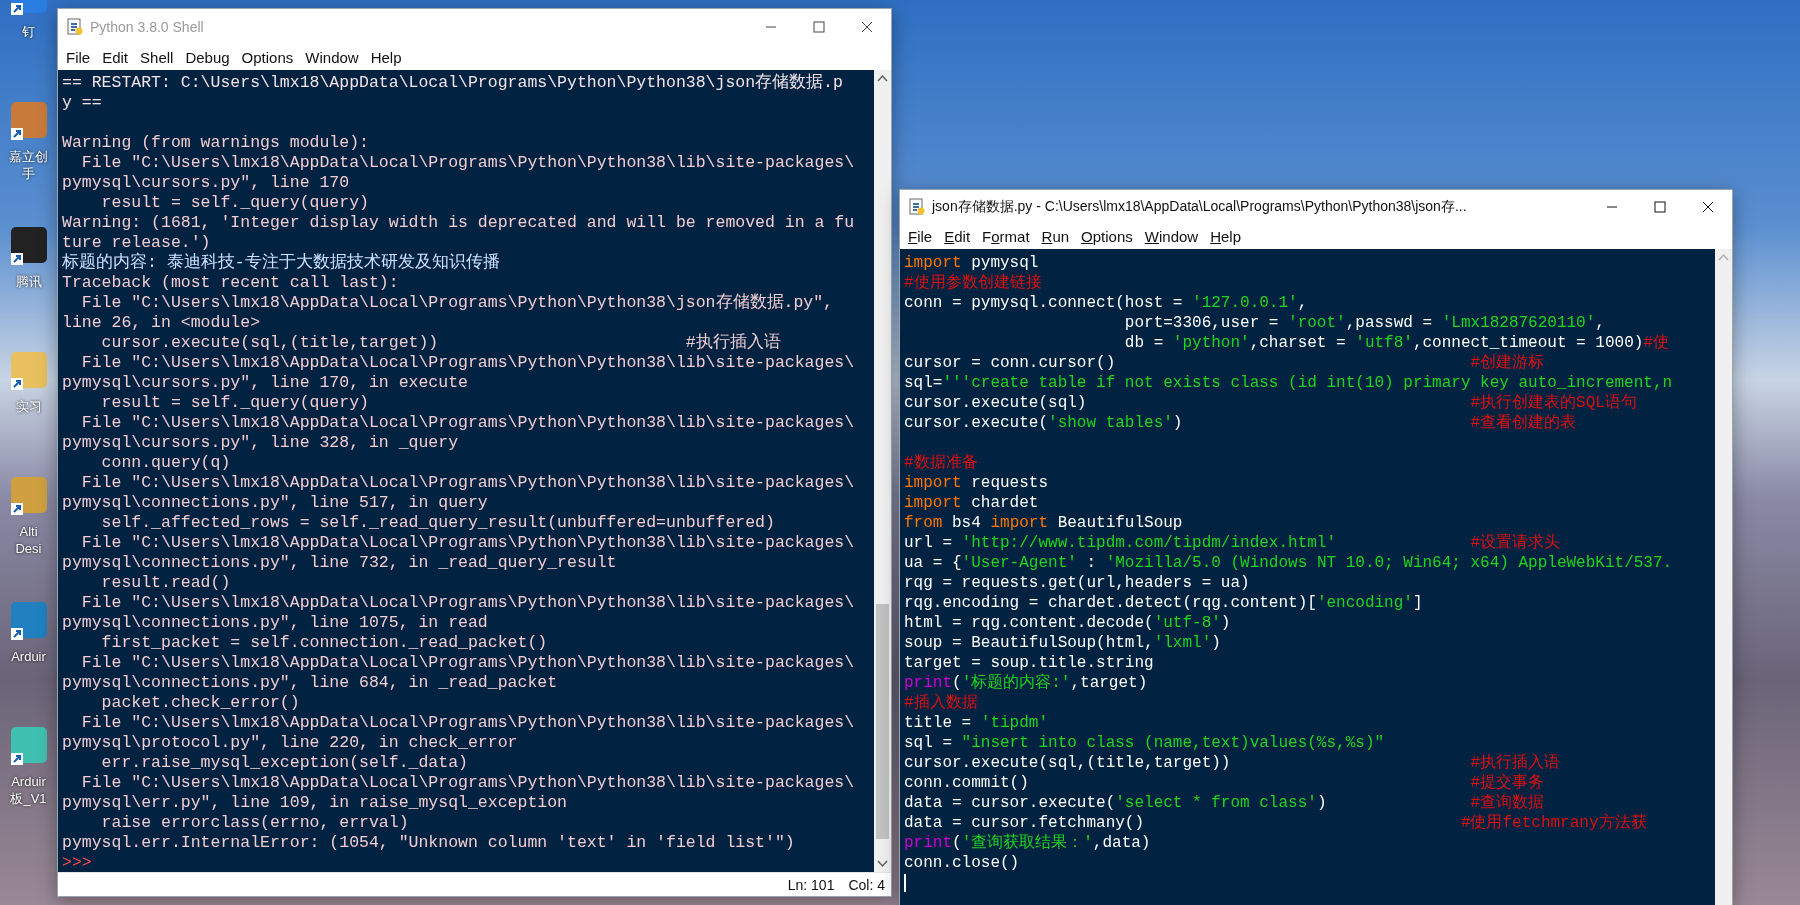 This screenshot has width=1800, height=905. What do you see at coordinates (457, 303) in the screenshot?
I see `shell-output-line: File "C:\Users\lmx18\AppData\Local\Programs\Python\Python38\json存储数据.py",` at bounding box center [457, 303].